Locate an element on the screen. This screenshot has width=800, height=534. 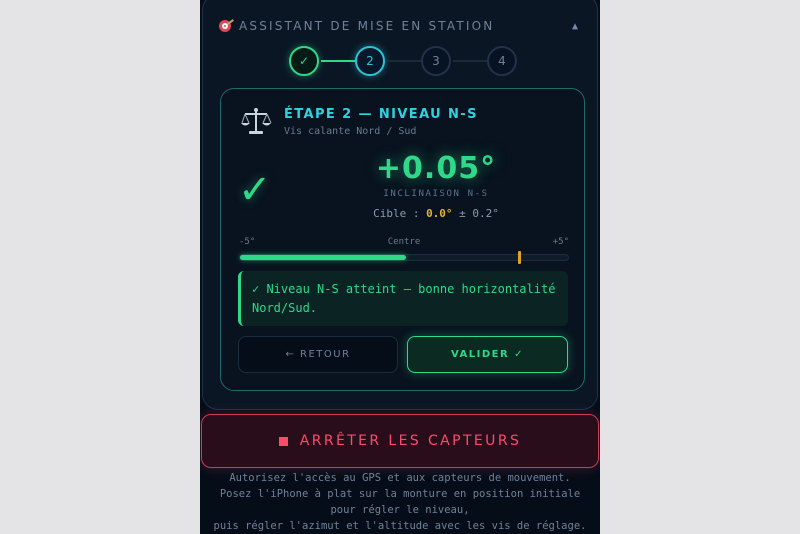
target-tolerance: Cible : 0.0° ± 0.2° is located at coordinates (436, 213).